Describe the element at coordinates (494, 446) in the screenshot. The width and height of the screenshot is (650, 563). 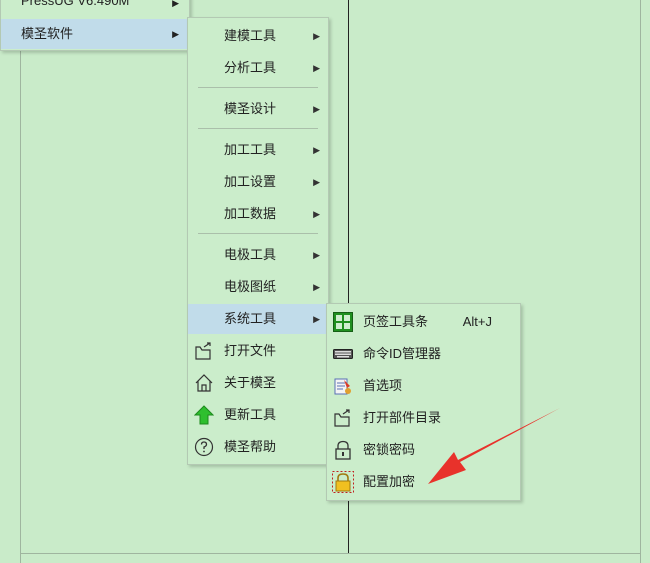
I see `annotation-arrow` at that location.